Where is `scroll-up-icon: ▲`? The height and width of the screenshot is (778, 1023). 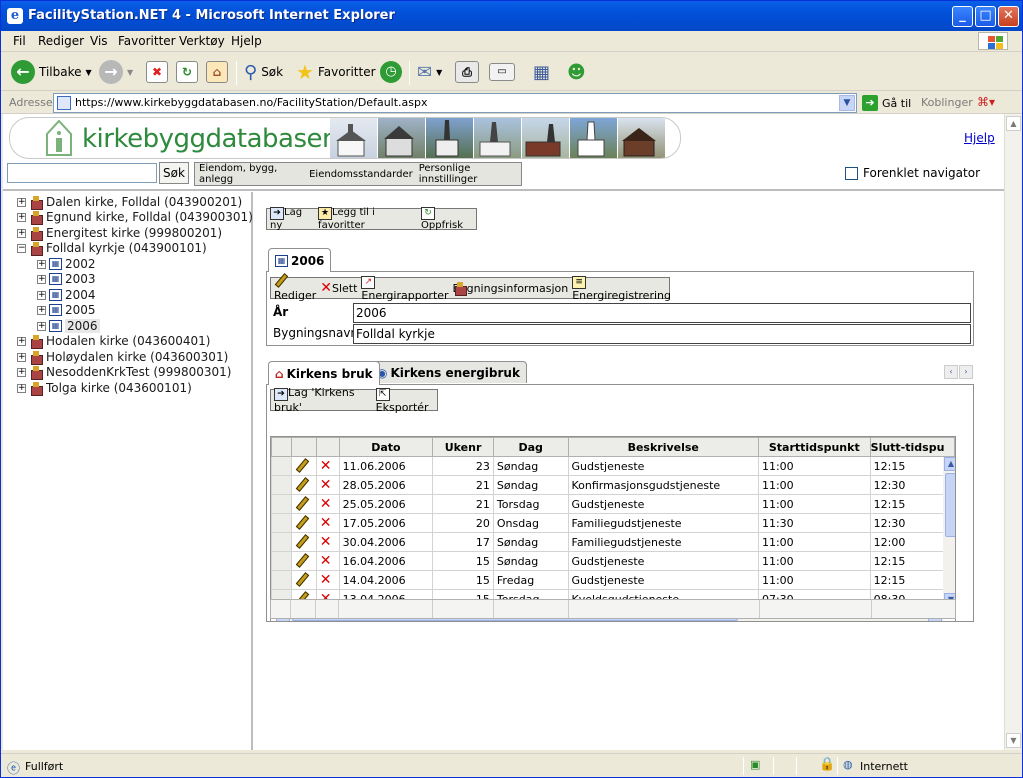 scroll-up-icon: ▲ is located at coordinates (949, 464).